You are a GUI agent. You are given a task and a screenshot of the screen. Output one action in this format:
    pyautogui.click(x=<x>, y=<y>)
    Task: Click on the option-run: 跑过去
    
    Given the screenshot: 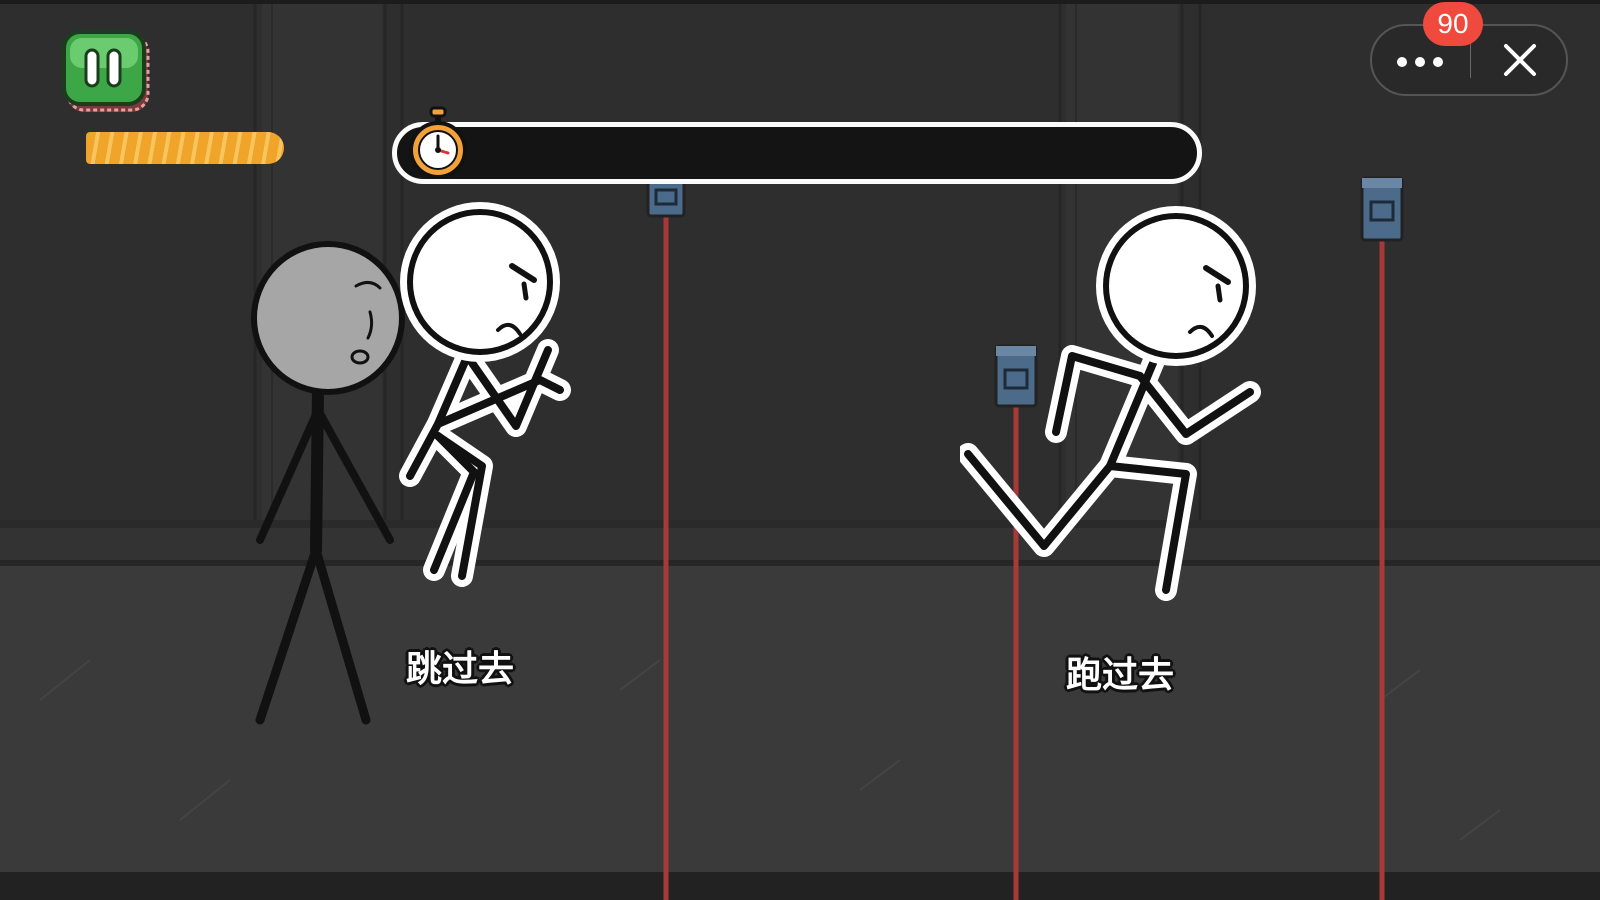 What is the action you would take?
    pyautogui.click(x=1115, y=456)
    